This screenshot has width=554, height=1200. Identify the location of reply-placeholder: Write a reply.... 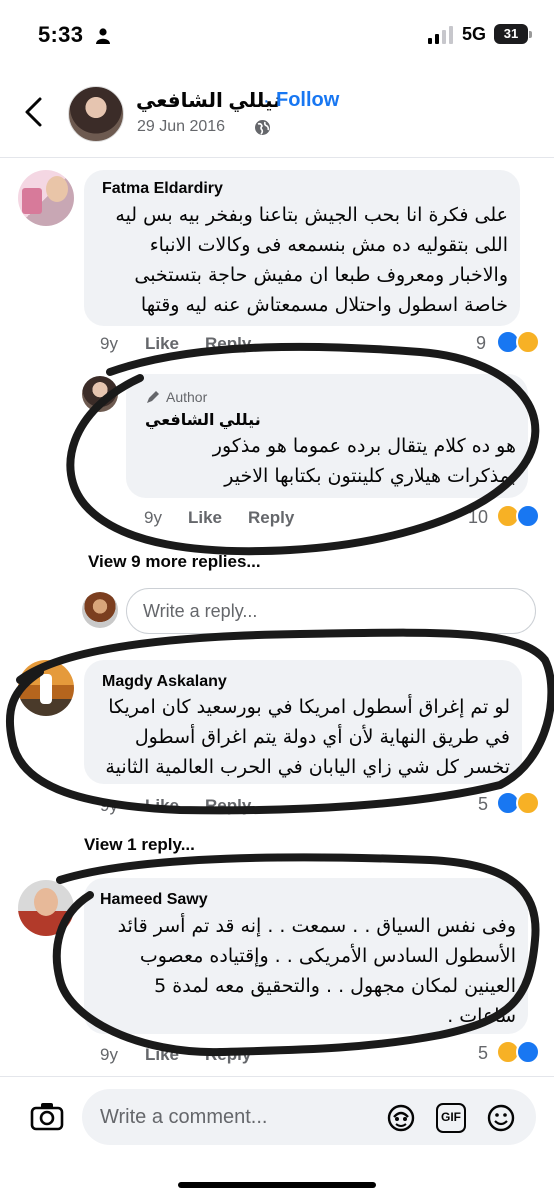
(200, 611).